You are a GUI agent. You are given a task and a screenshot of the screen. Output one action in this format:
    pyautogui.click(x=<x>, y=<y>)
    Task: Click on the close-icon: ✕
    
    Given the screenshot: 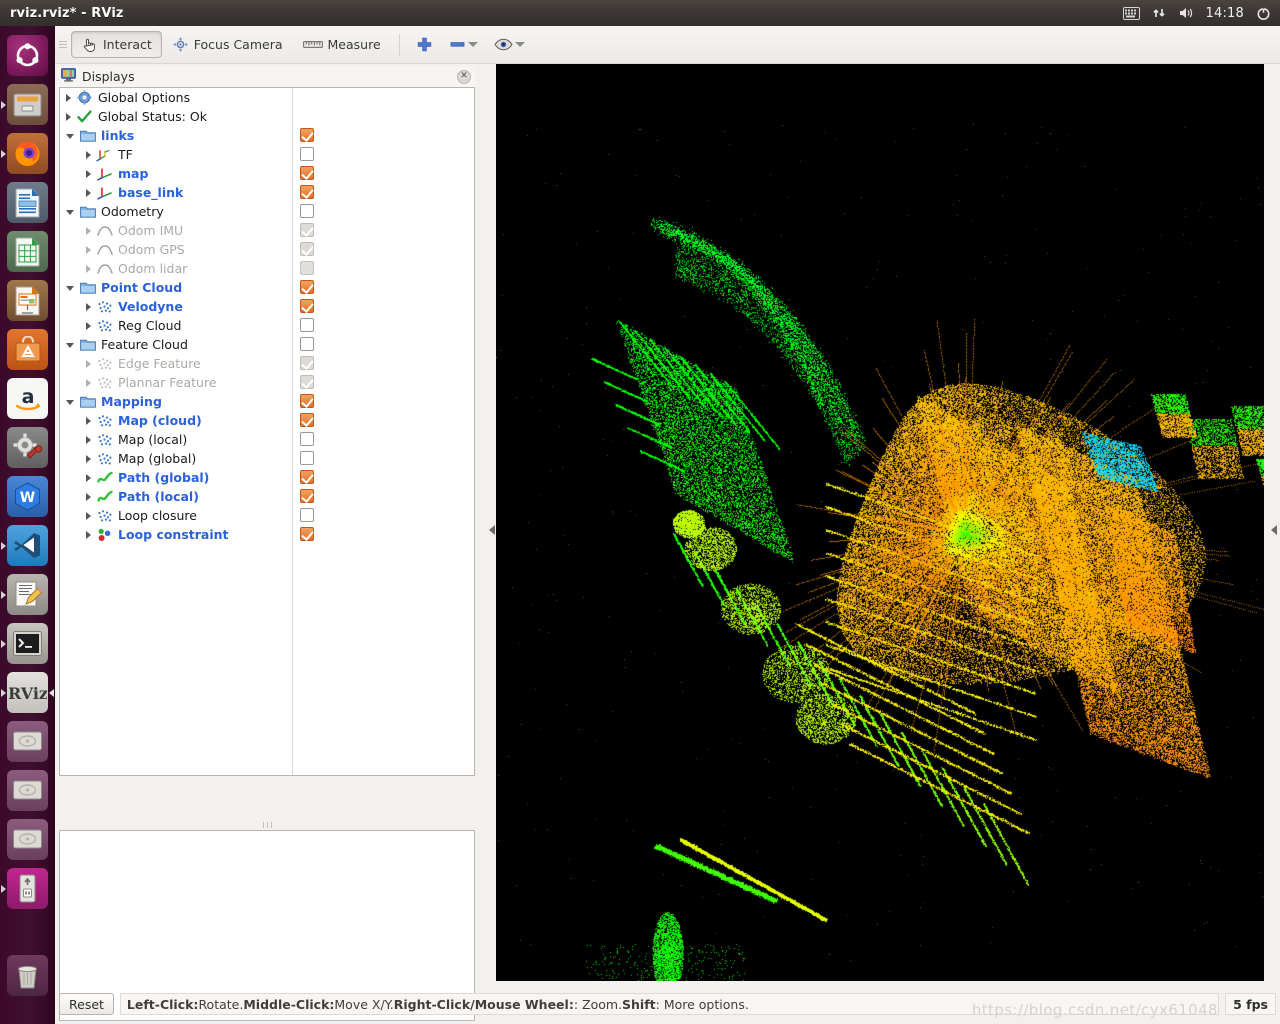 What is the action you would take?
    pyautogui.click(x=464, y=76)
    